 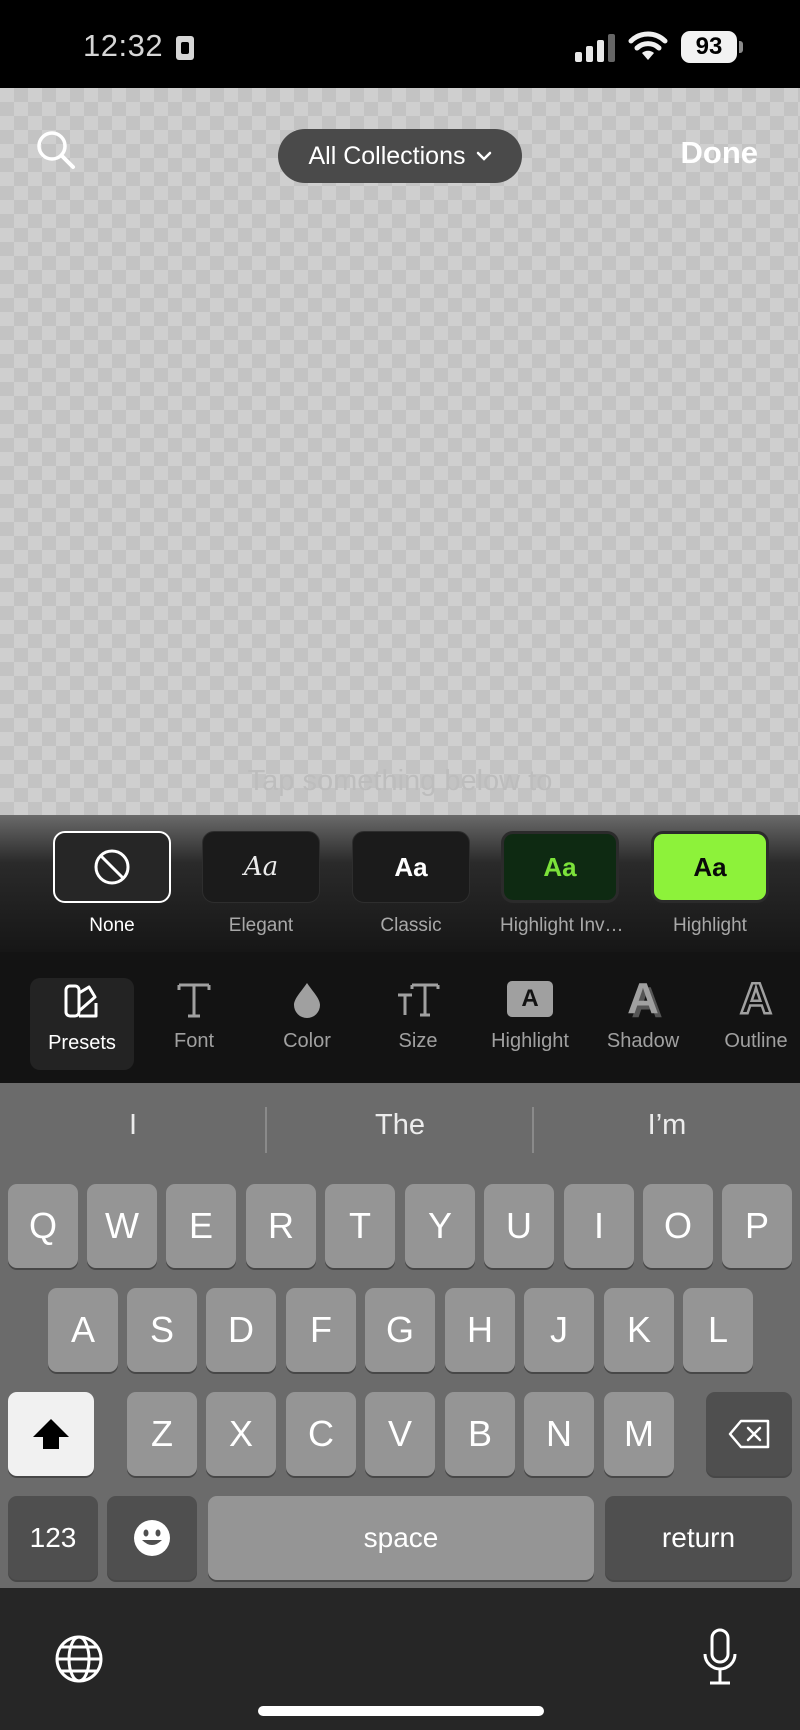 I want to click on preset-elegant: Aa Elegant, so click(x=261, y=884).